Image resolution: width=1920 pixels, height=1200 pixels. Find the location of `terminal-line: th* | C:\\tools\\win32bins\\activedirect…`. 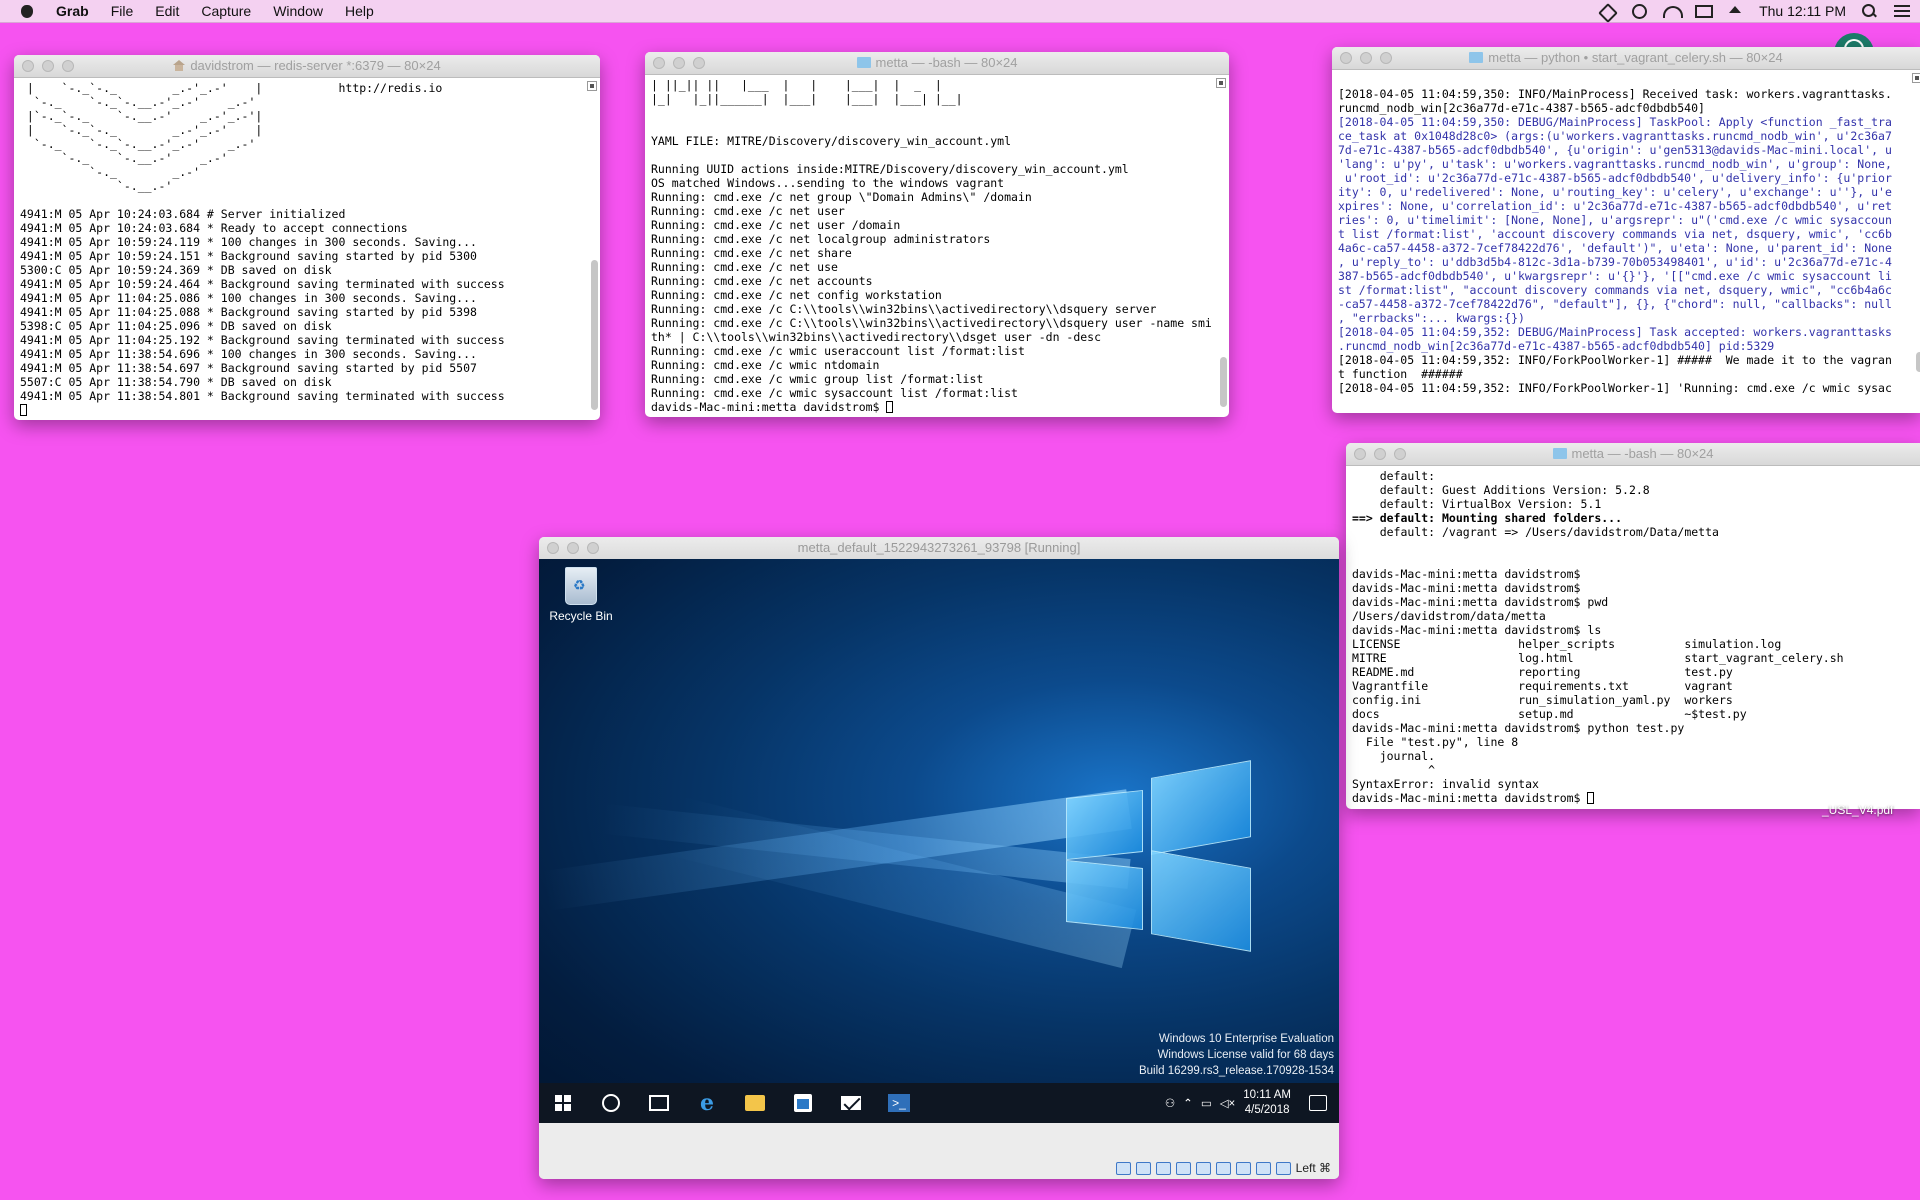

terminal-line: th* | C:\\tools\\win32bins\\activedirect… is located at coordinates (876, 337).